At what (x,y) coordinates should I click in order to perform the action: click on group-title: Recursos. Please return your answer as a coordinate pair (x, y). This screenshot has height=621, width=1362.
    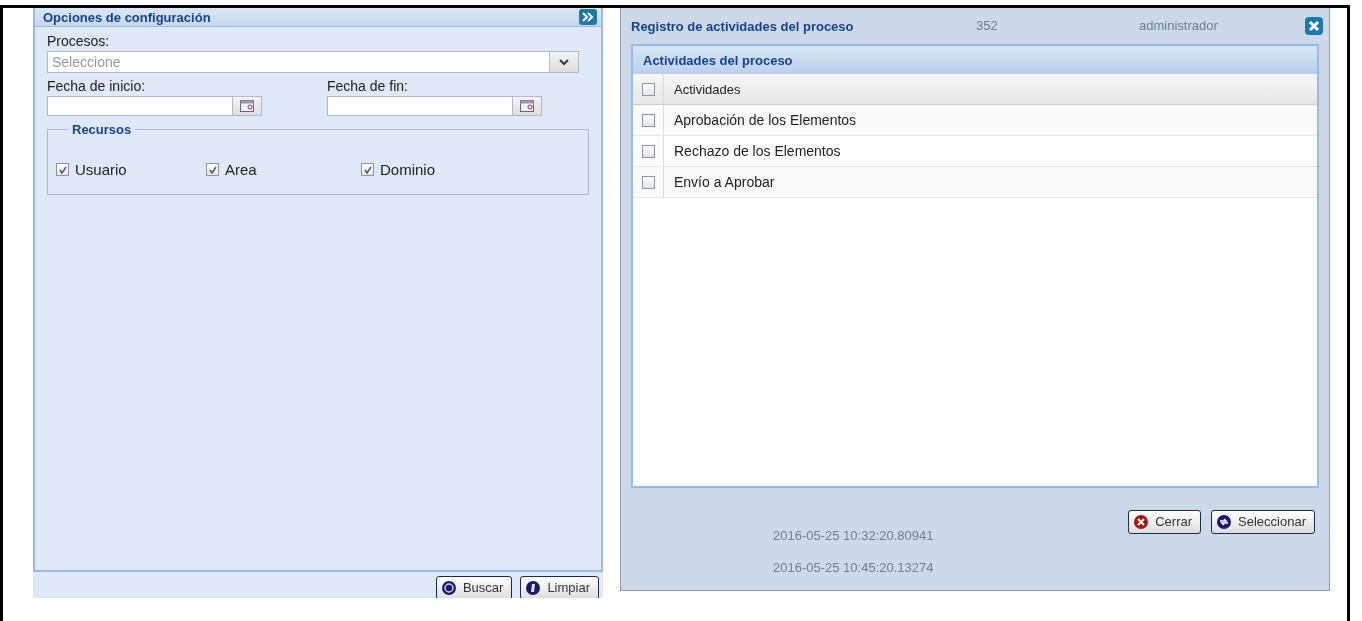
    Looking at the image, I should click on (102, 129).